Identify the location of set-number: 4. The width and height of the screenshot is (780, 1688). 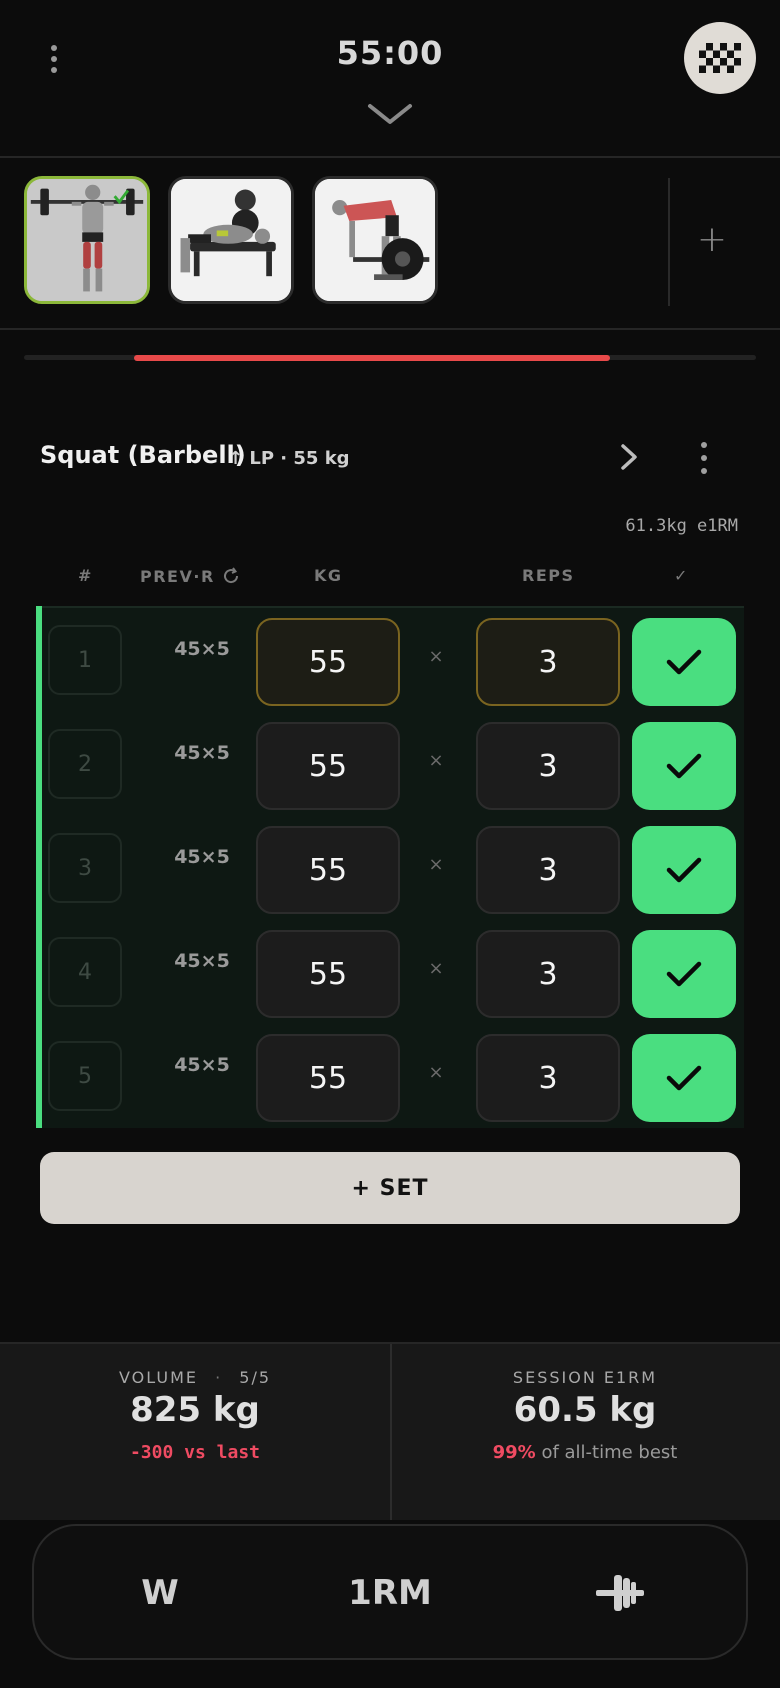
(85, 972).